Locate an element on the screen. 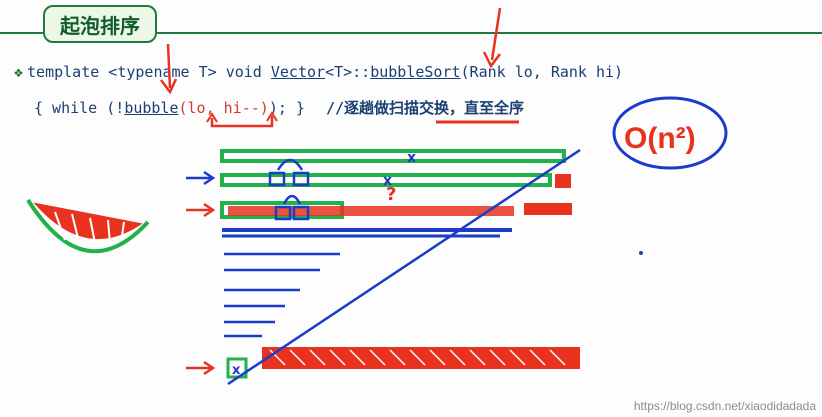 The width and height of the screenshot is (822, 417). watermark: https://blog.csdn.net/xiaodidadada is located at coordinates (724, 406).